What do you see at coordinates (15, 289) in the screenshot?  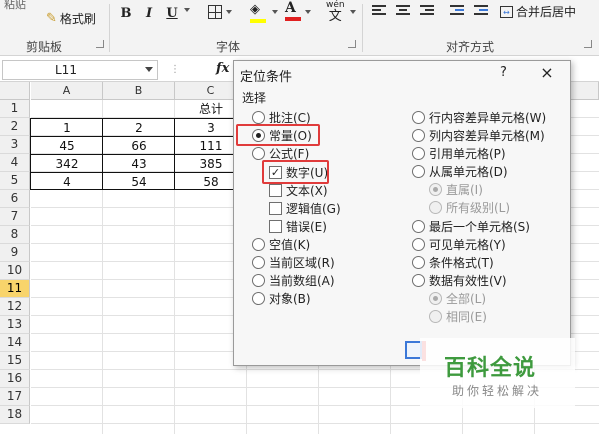 I see `row-header-11: 11` at bounding box center [15, 289].